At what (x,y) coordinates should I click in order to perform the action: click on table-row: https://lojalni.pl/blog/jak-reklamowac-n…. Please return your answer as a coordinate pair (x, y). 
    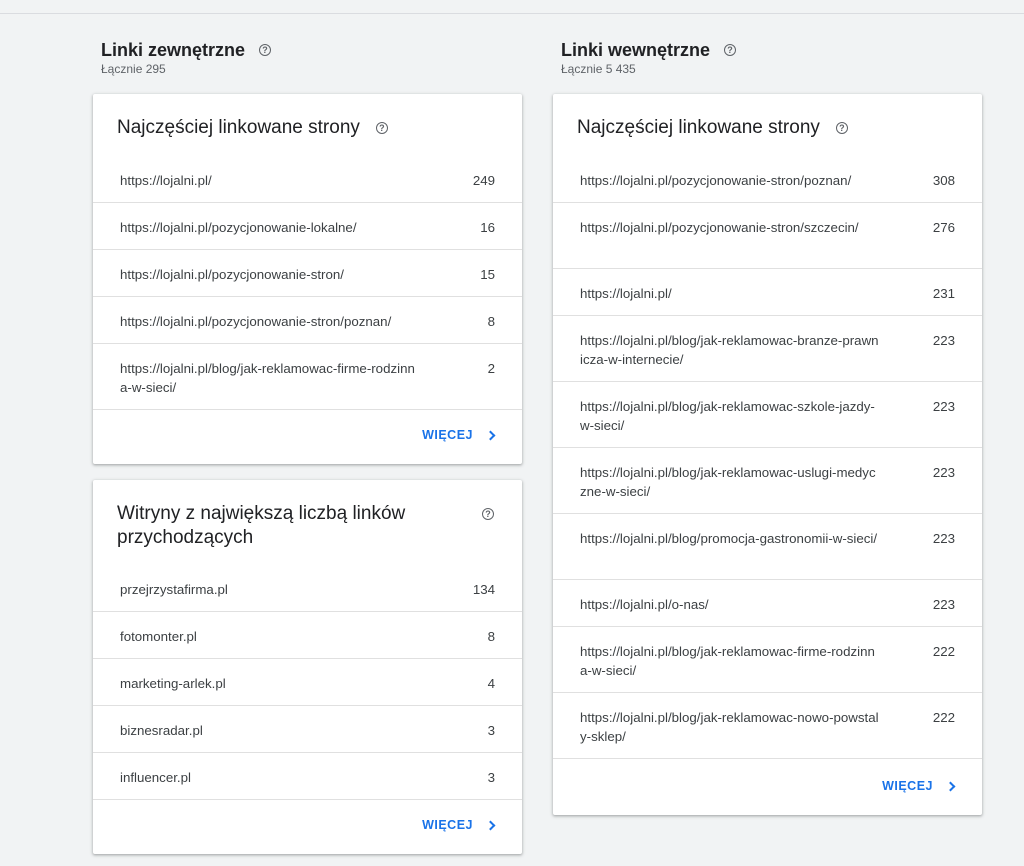
    Looking at the image, I should click on (767, 726).